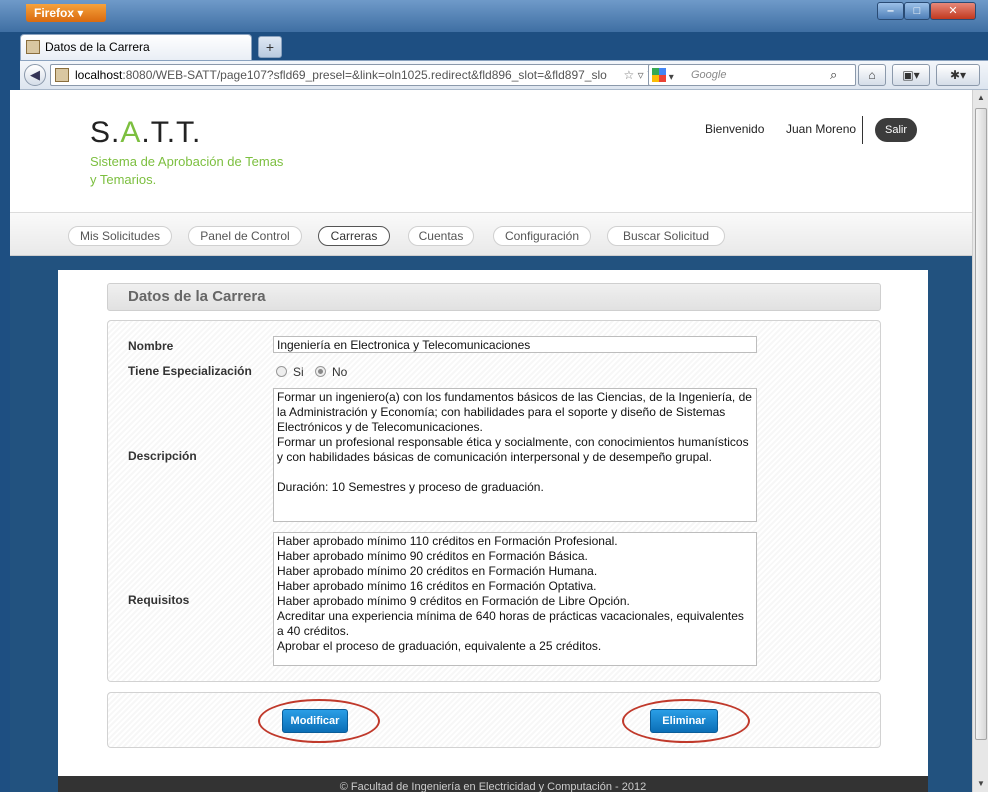  I want to click on requisitos-label: Requisitos, so click(159, 600).